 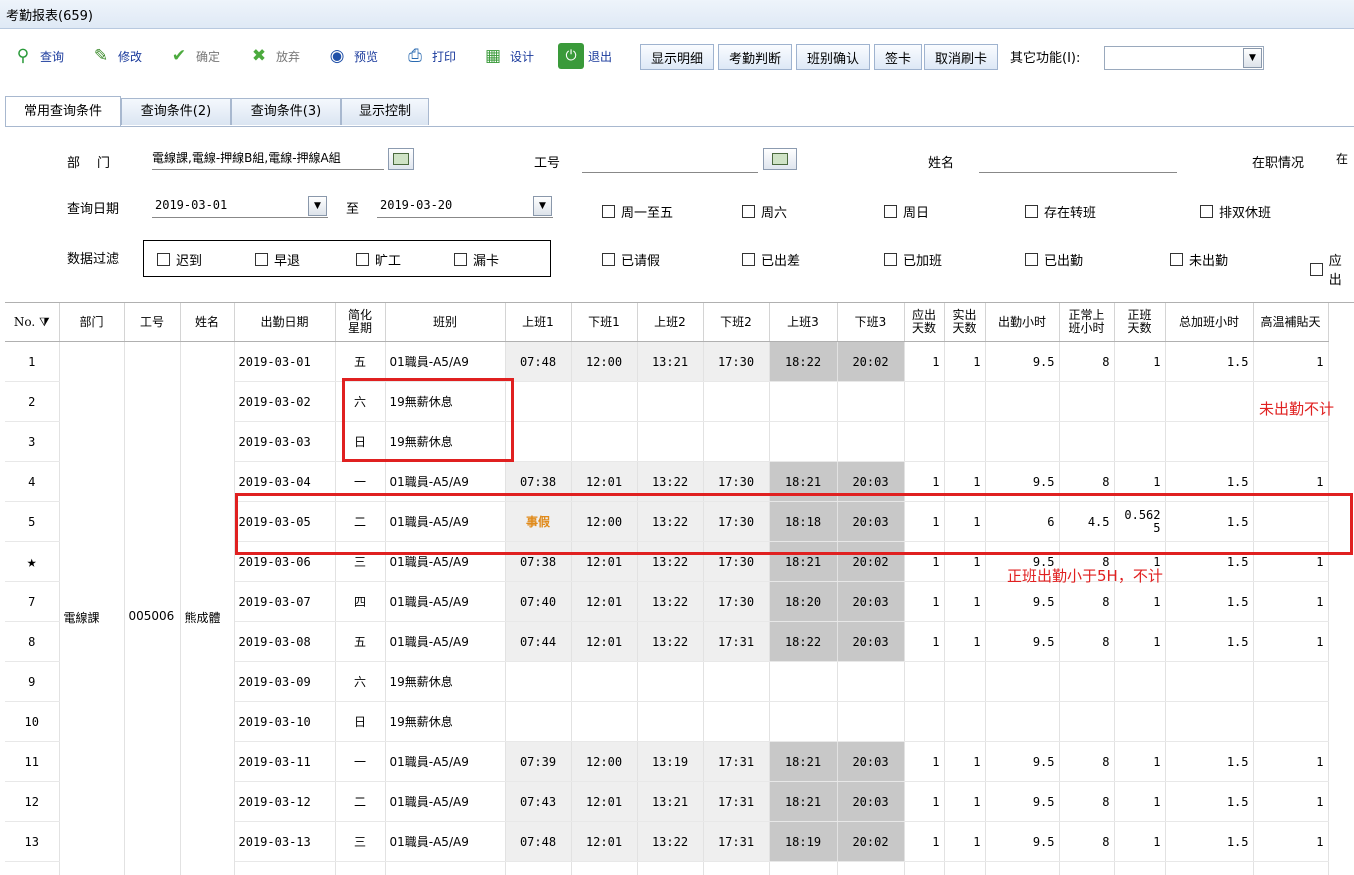 I want to click on show-detail-button: 显示明细, so click(x=677, y=57).